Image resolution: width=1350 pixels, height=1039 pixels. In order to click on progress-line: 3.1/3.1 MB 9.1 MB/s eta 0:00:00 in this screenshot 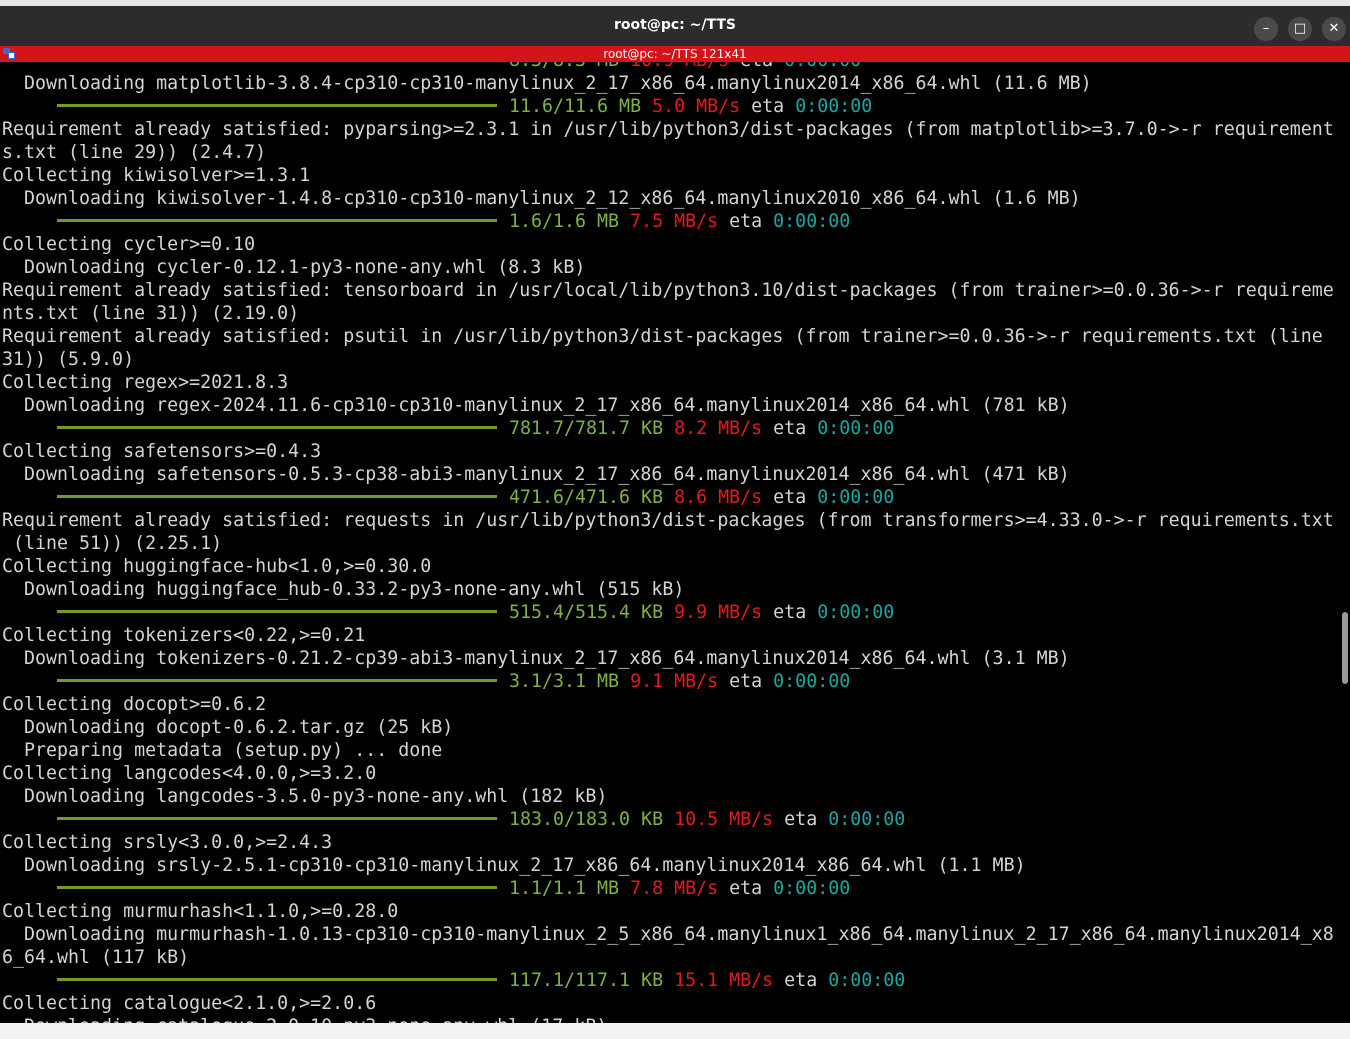, I will do `click(668, 681)`.